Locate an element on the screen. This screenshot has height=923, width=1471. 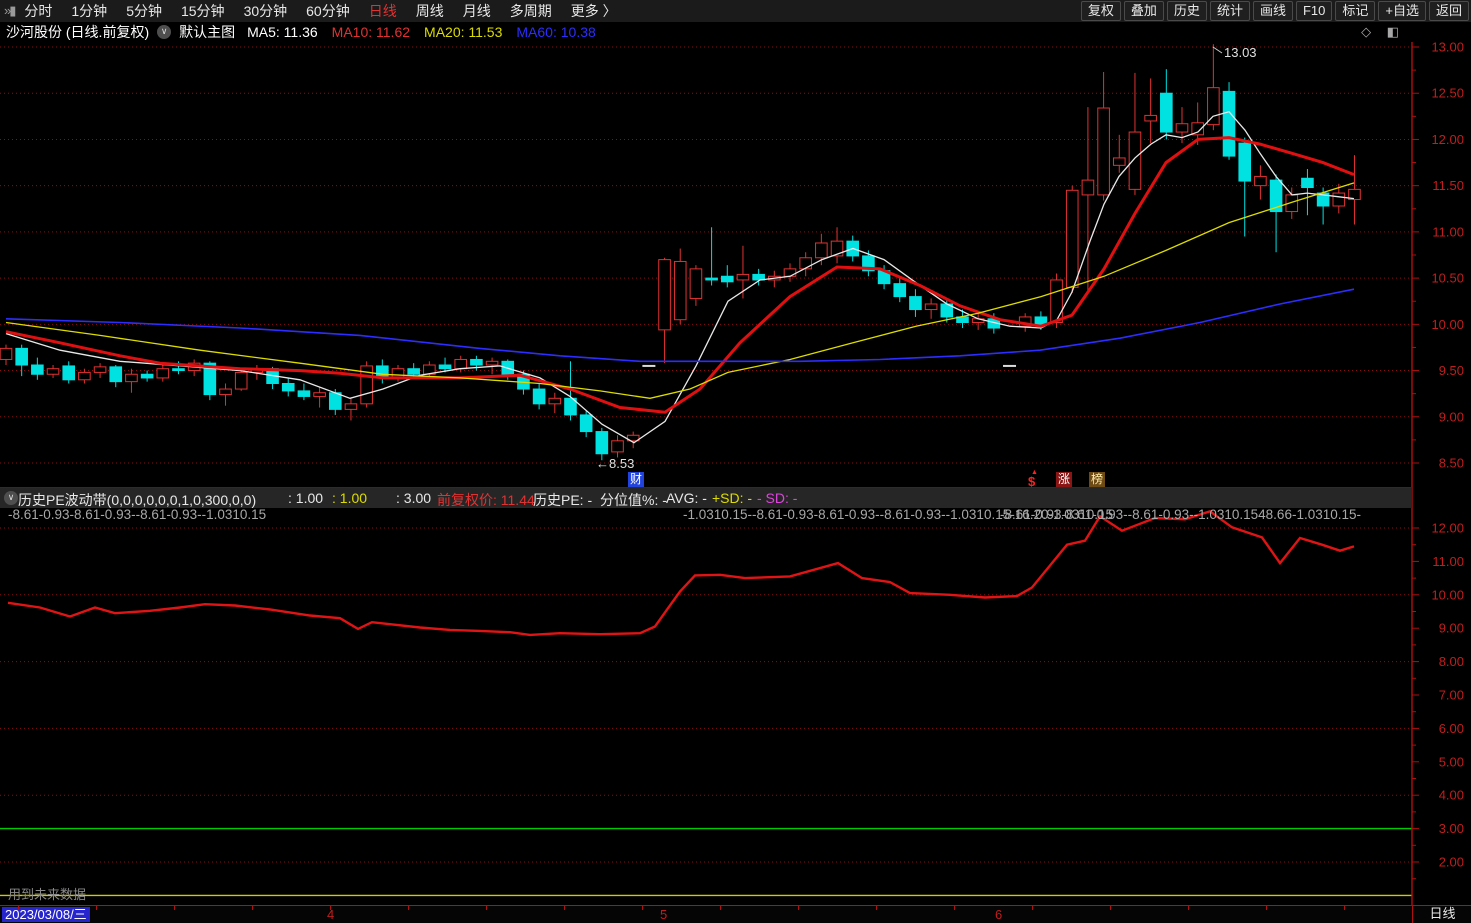
period-label: 日线 is located at coordinates (1441, 914).